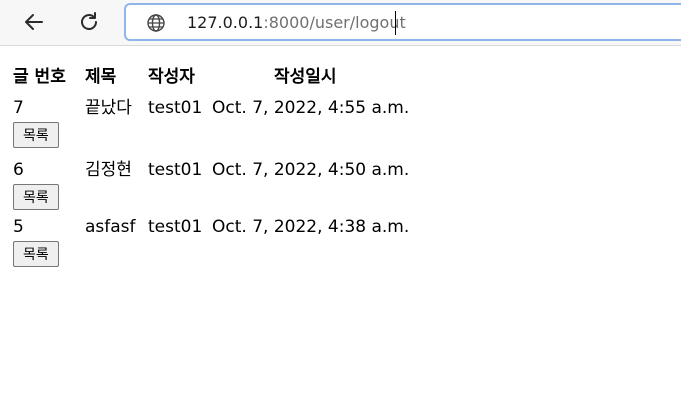 The image size is (681, 404). I want to click on url-path: :8000/user/logout, so click(334, 22).